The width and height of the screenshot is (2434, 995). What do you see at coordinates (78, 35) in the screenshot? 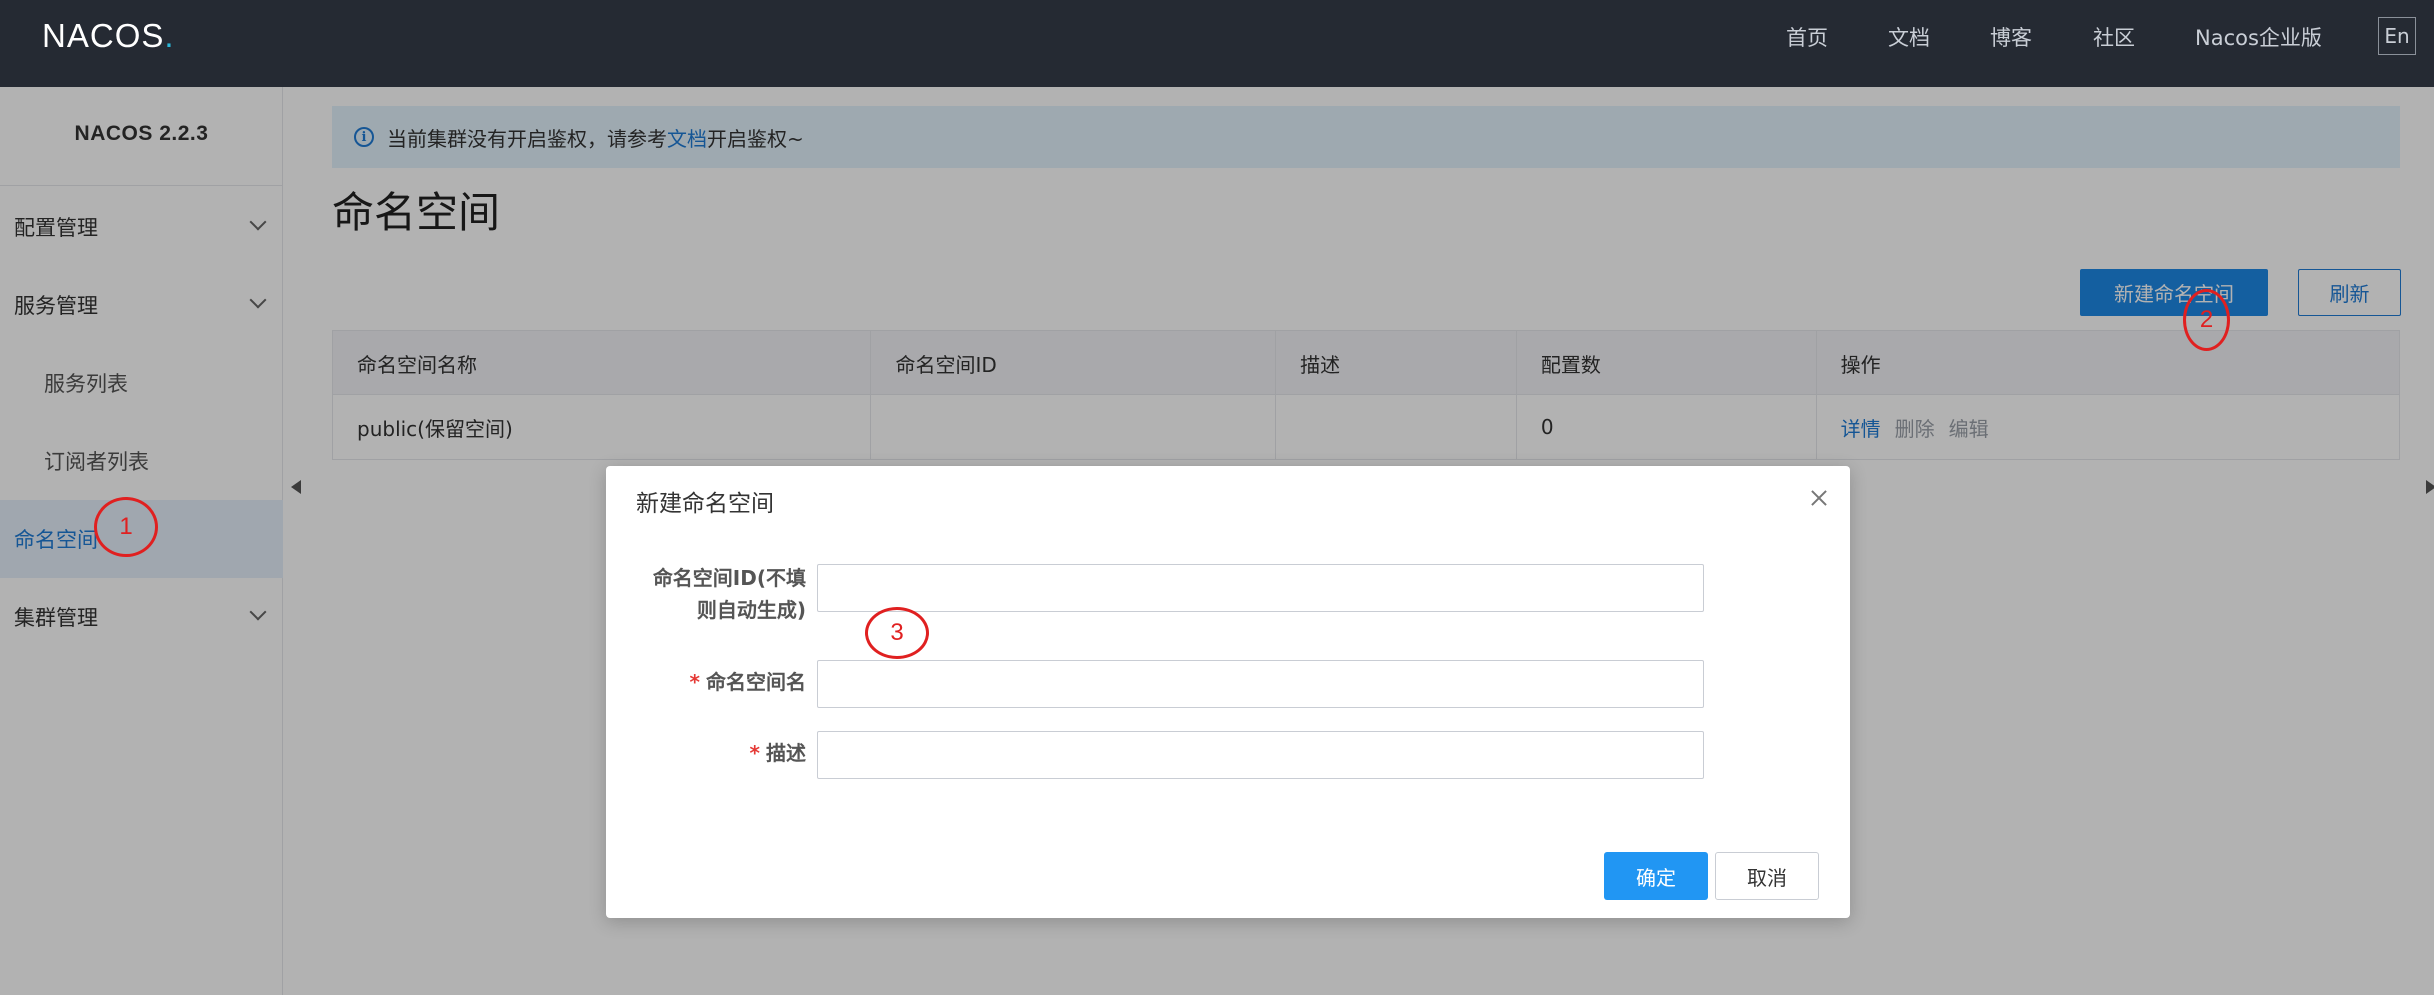
I see `logo-text-a: NAC` at bounding box center [78, 35].